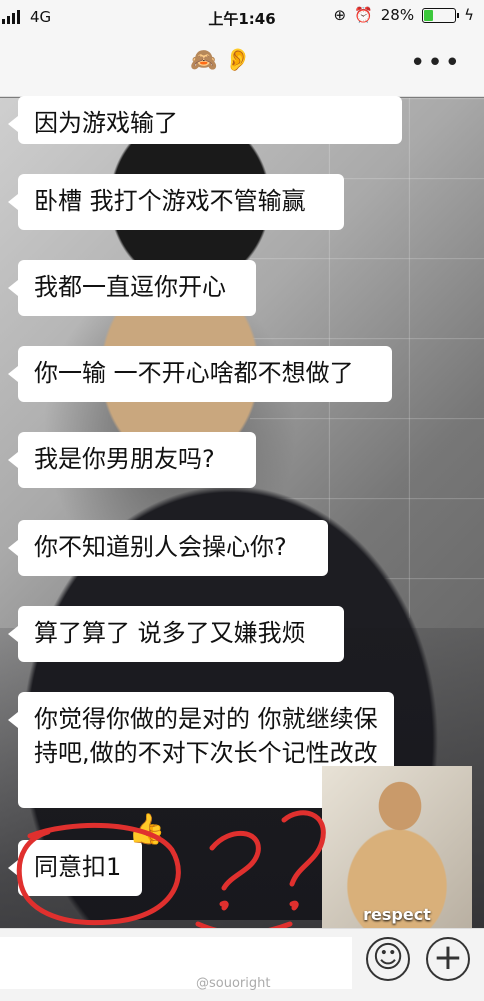 The height and width of the screenshot is (1001, 484). I want to click on lock-rotation-icon: ⊕, so click(340, 15).